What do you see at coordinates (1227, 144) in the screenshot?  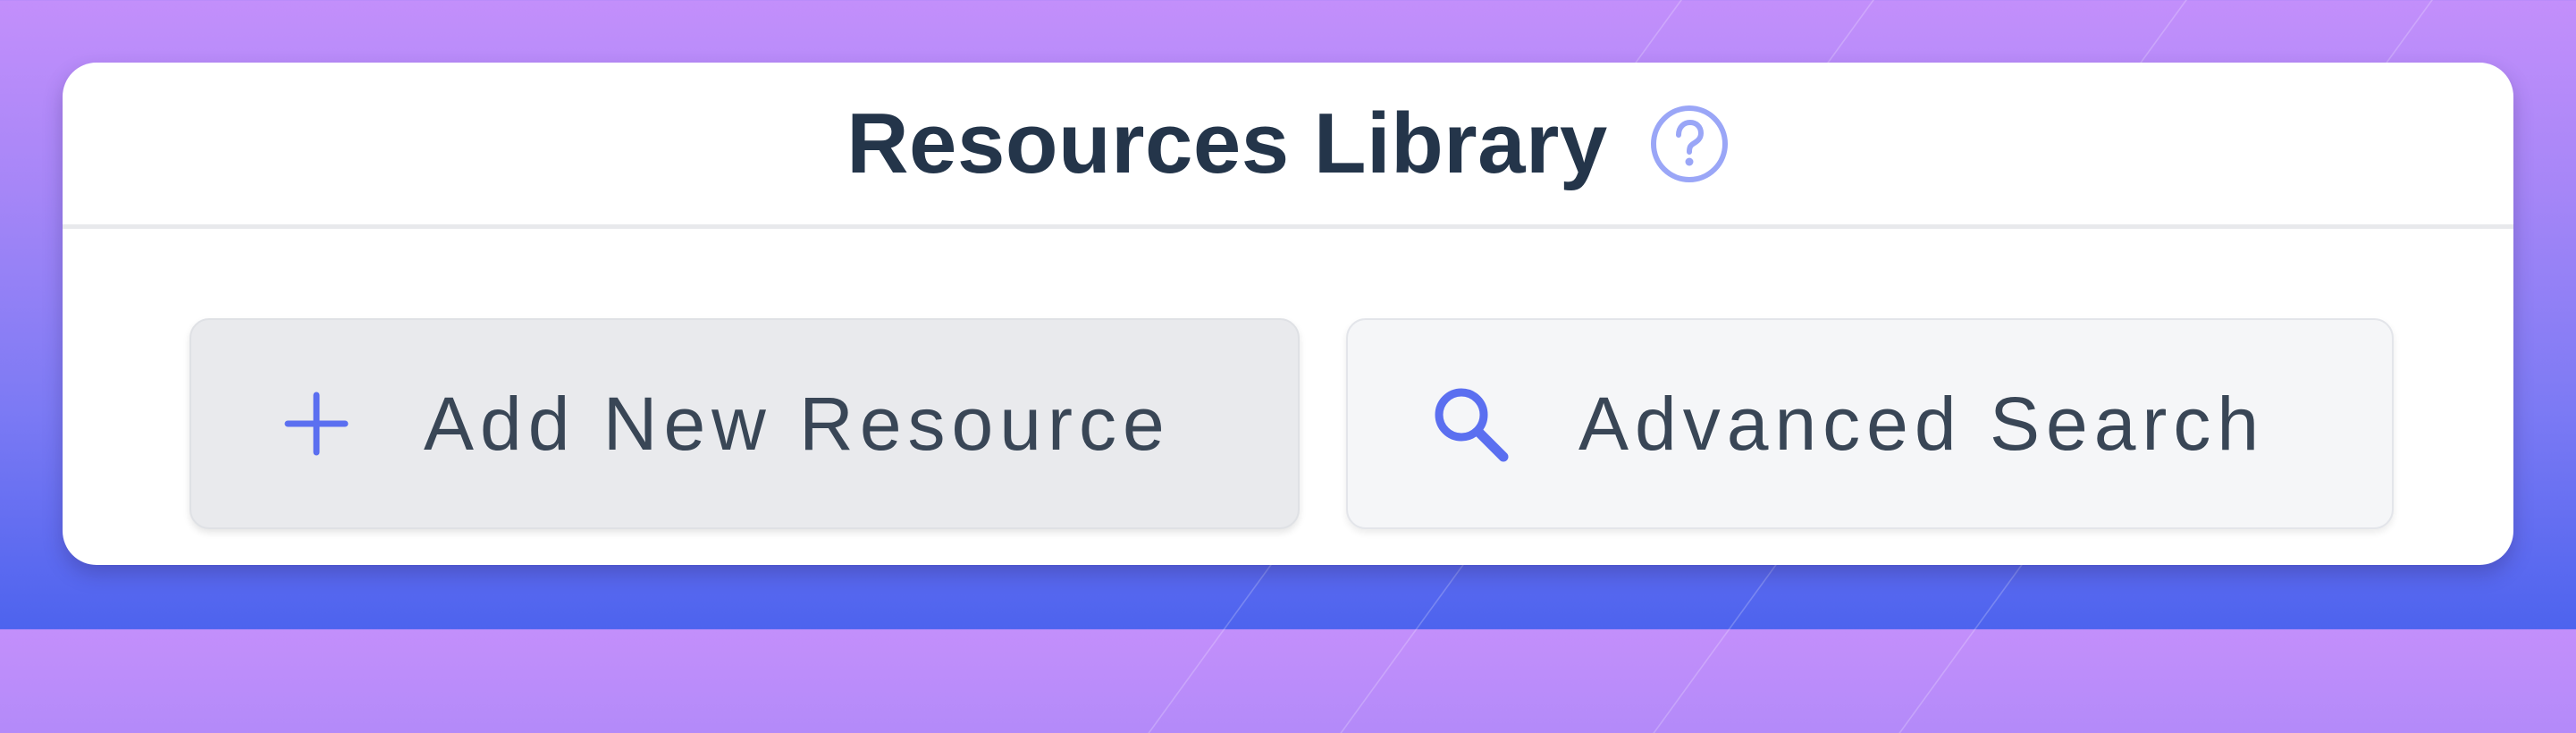 I see `page-title: Resources Library` at bounding box center [1227, 144].